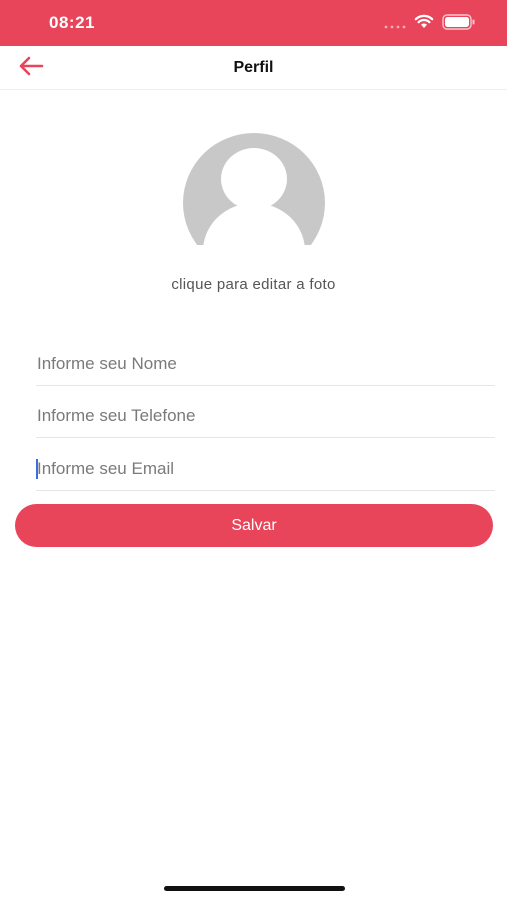  I want to click on avatar, so click(254, 189).